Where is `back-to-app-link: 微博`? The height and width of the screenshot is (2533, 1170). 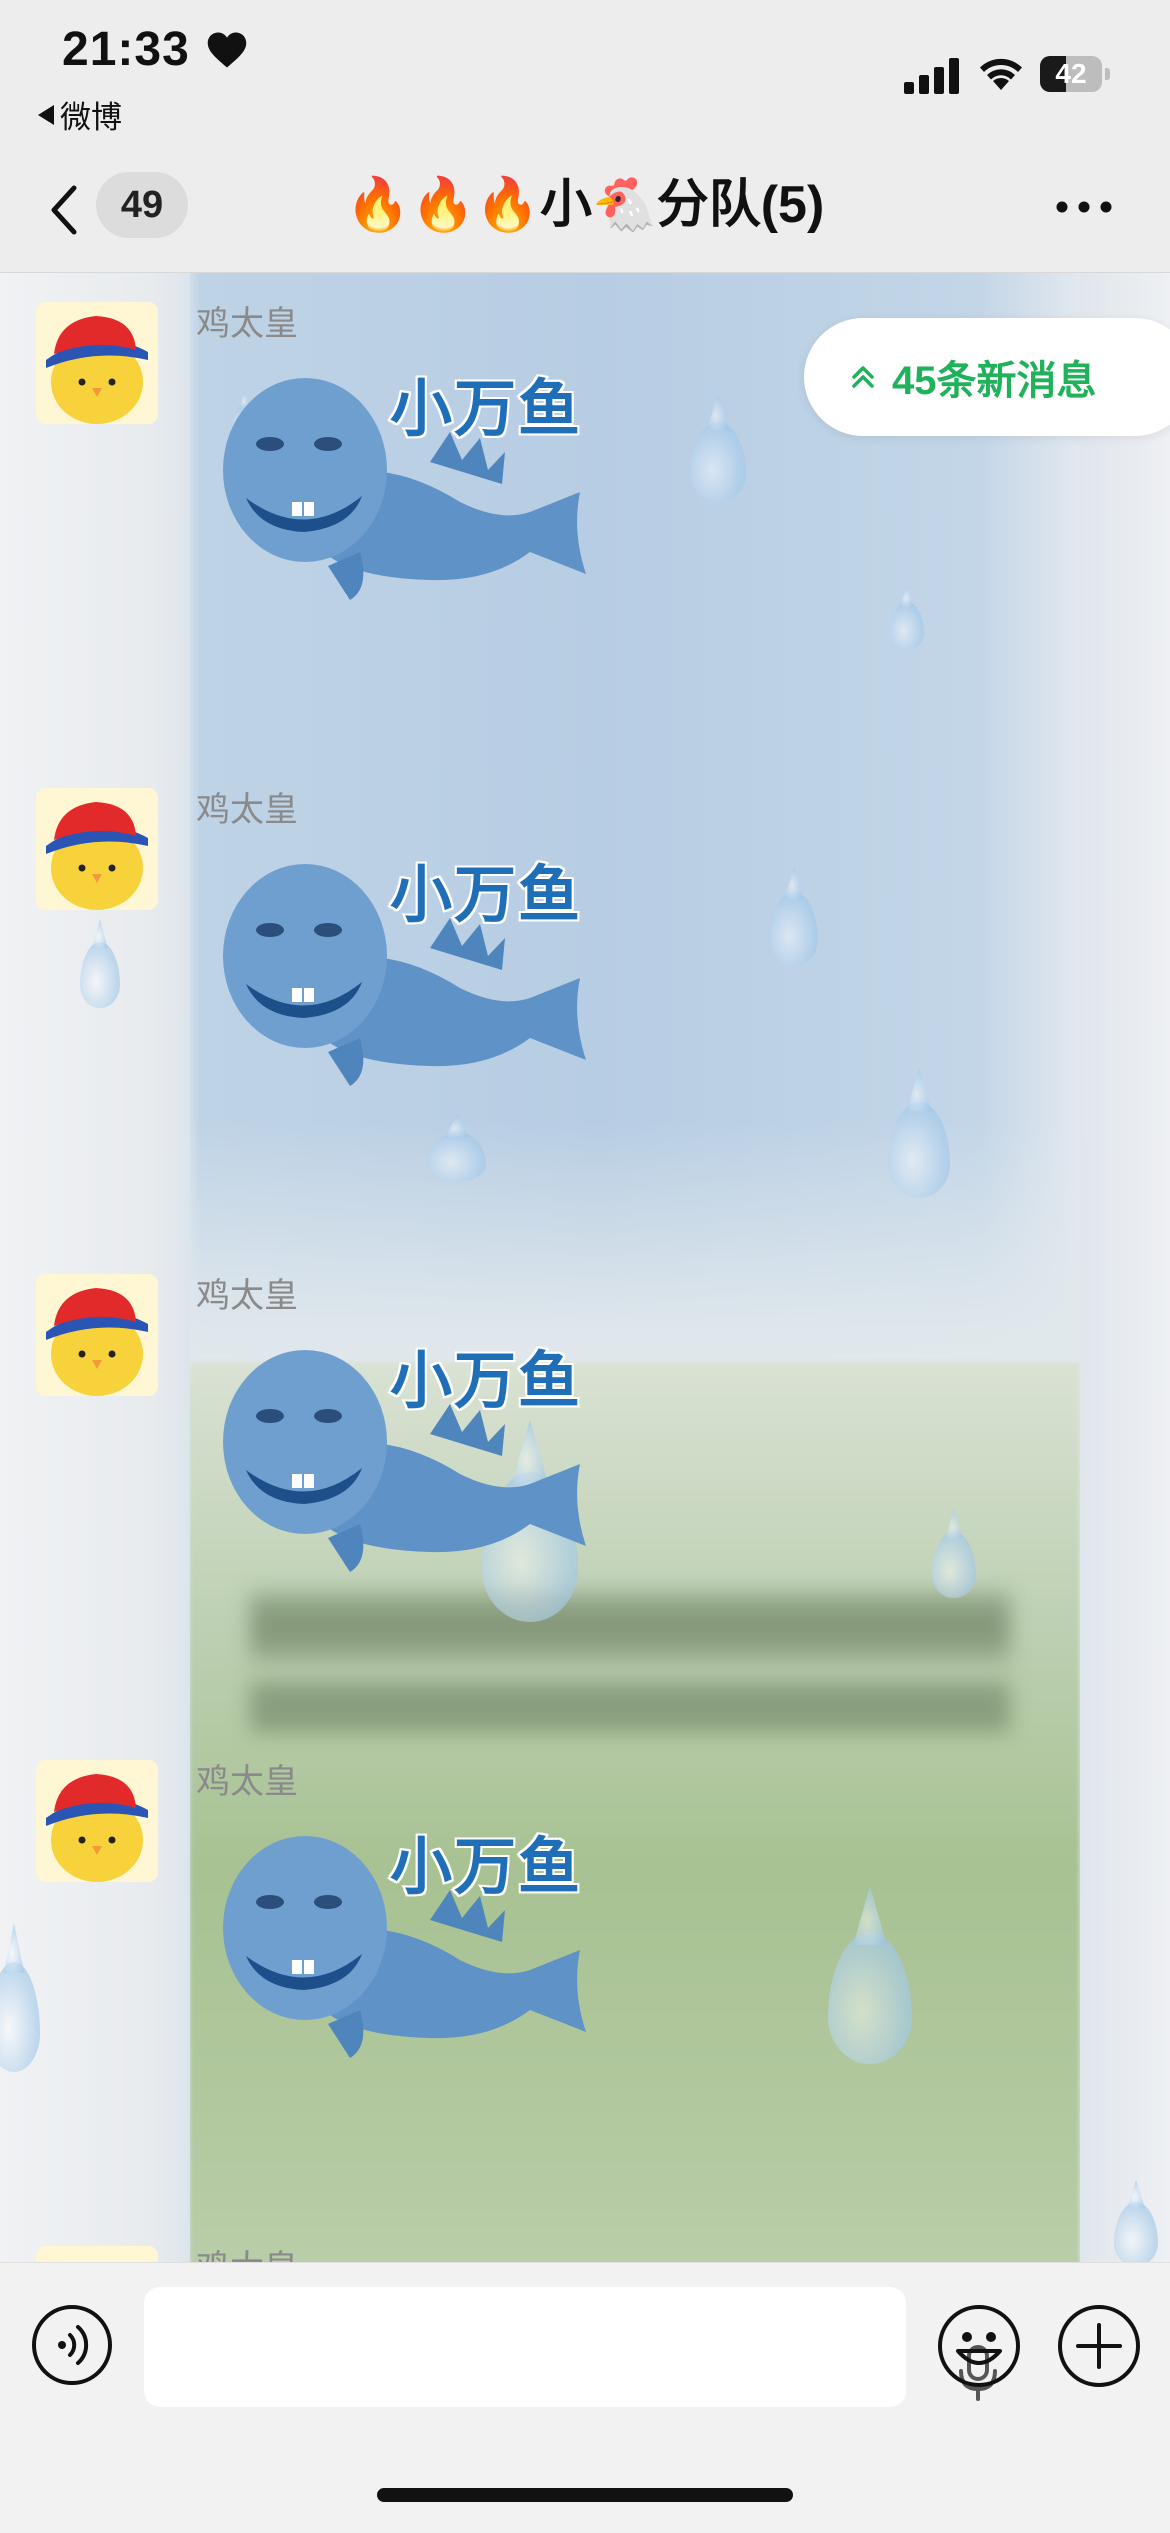 back-to-app-link: 微博 is located at coordinates (80, 114).